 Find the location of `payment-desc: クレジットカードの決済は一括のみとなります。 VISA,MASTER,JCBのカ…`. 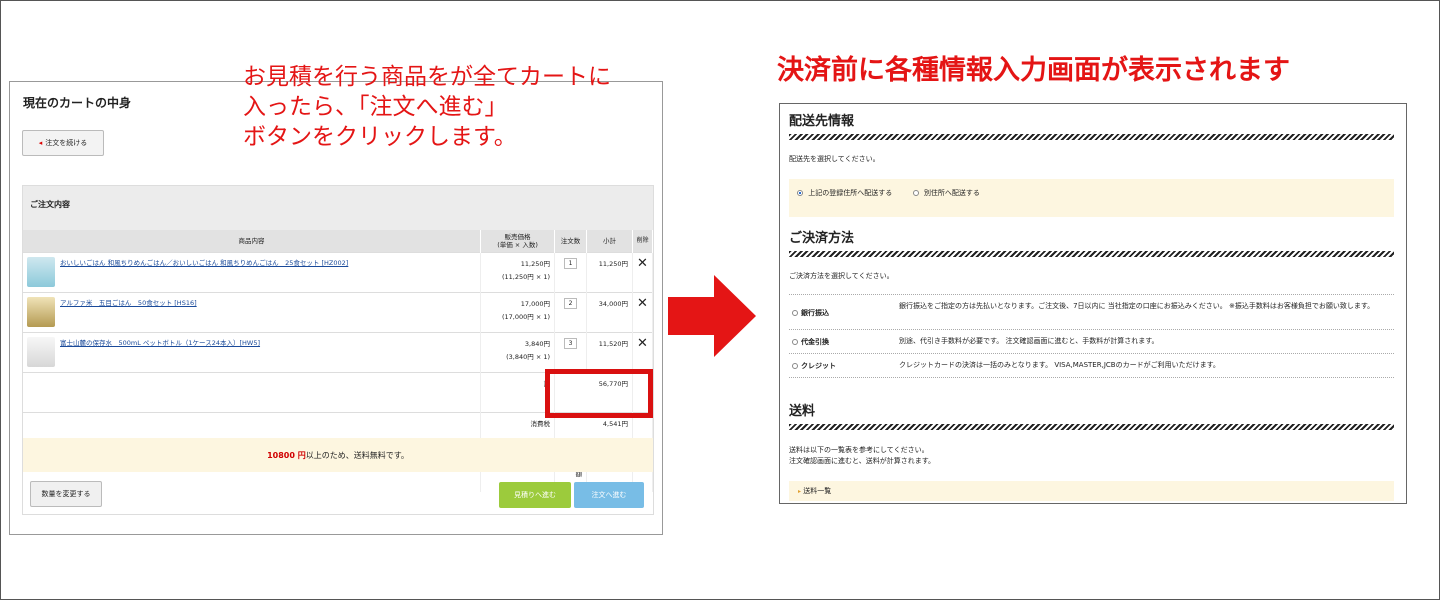

payment-desc: クレジットカードの決済は一括のみとなります。 VISA,MASTER,JCBのカ… is located at coordinates (1059, 365).